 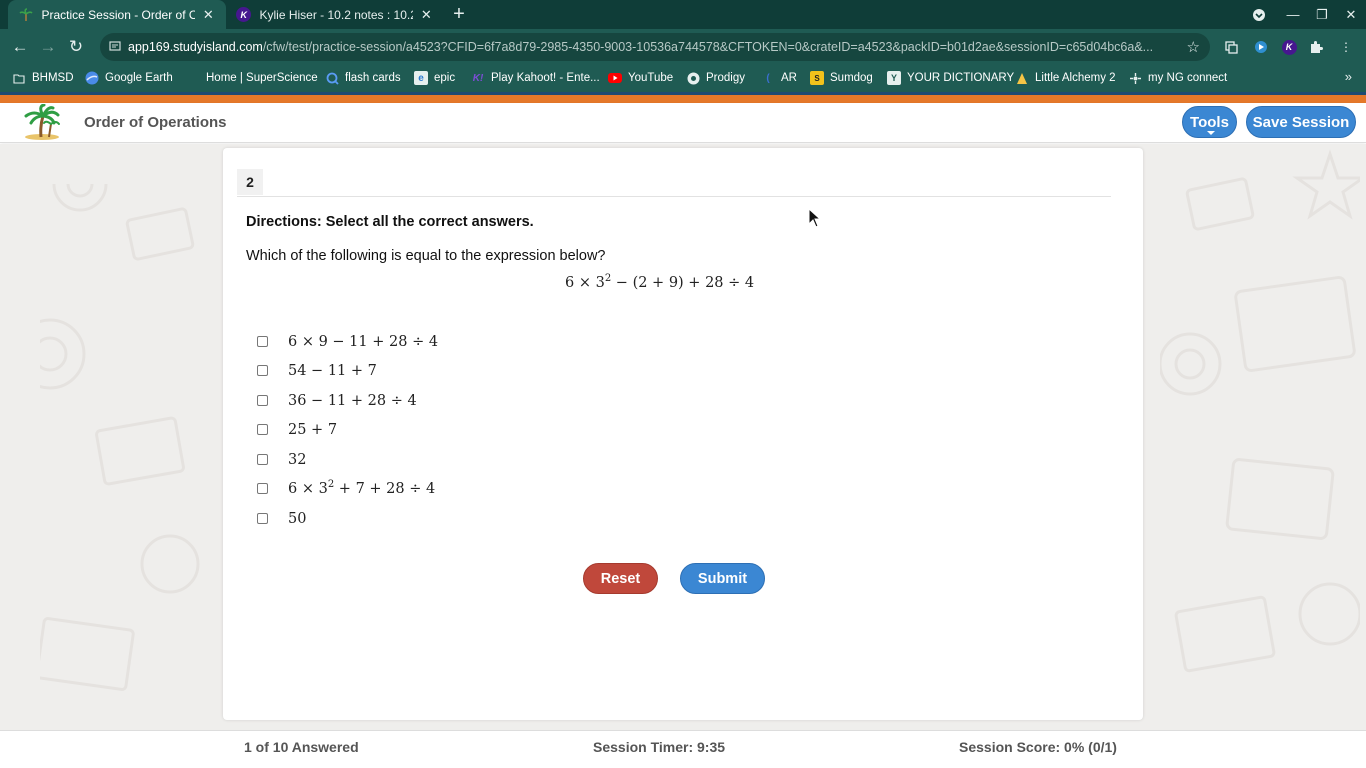 I want to click on tab-title: Kylie Hiser - 10.2 notes : 10.2 wo, so click(x=336, y=14).